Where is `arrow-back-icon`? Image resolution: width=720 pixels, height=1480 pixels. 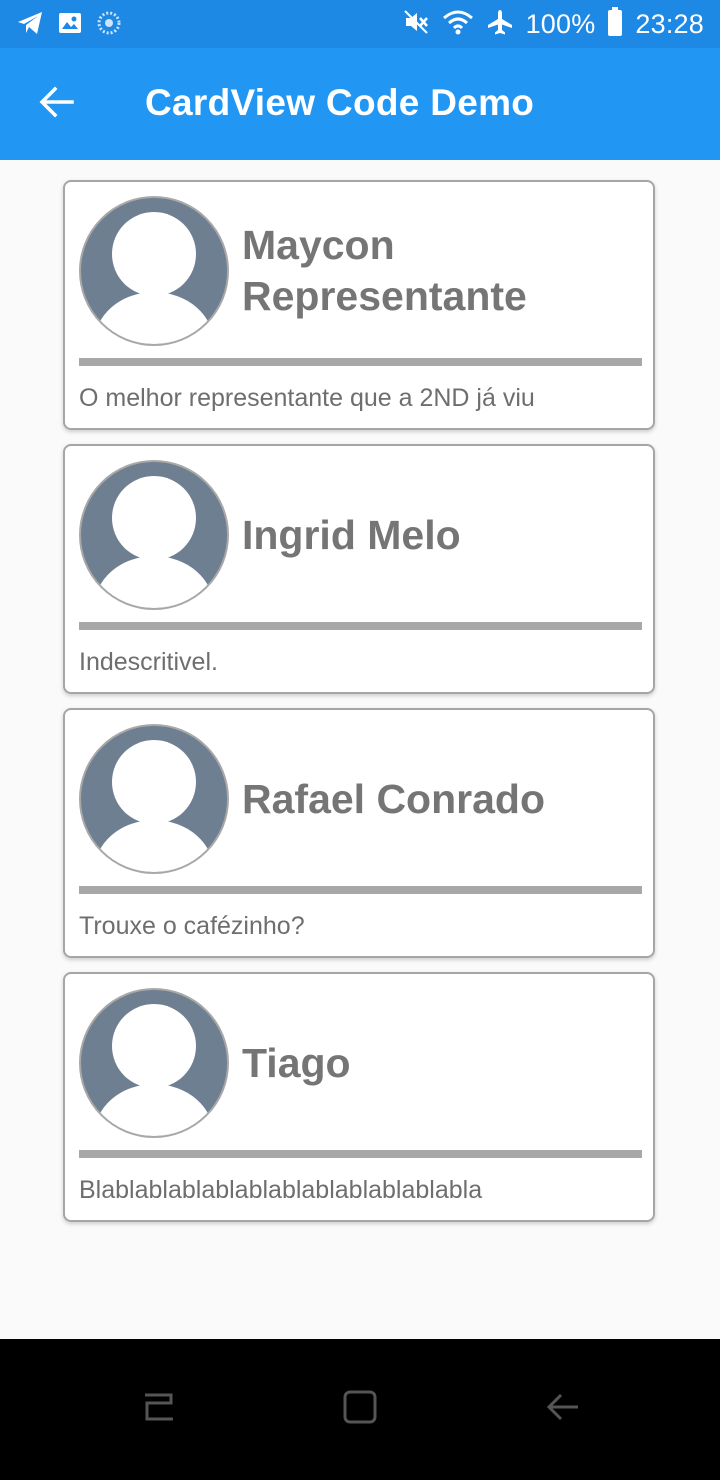 arrow-back-icon is located at coordinates (56, 104).